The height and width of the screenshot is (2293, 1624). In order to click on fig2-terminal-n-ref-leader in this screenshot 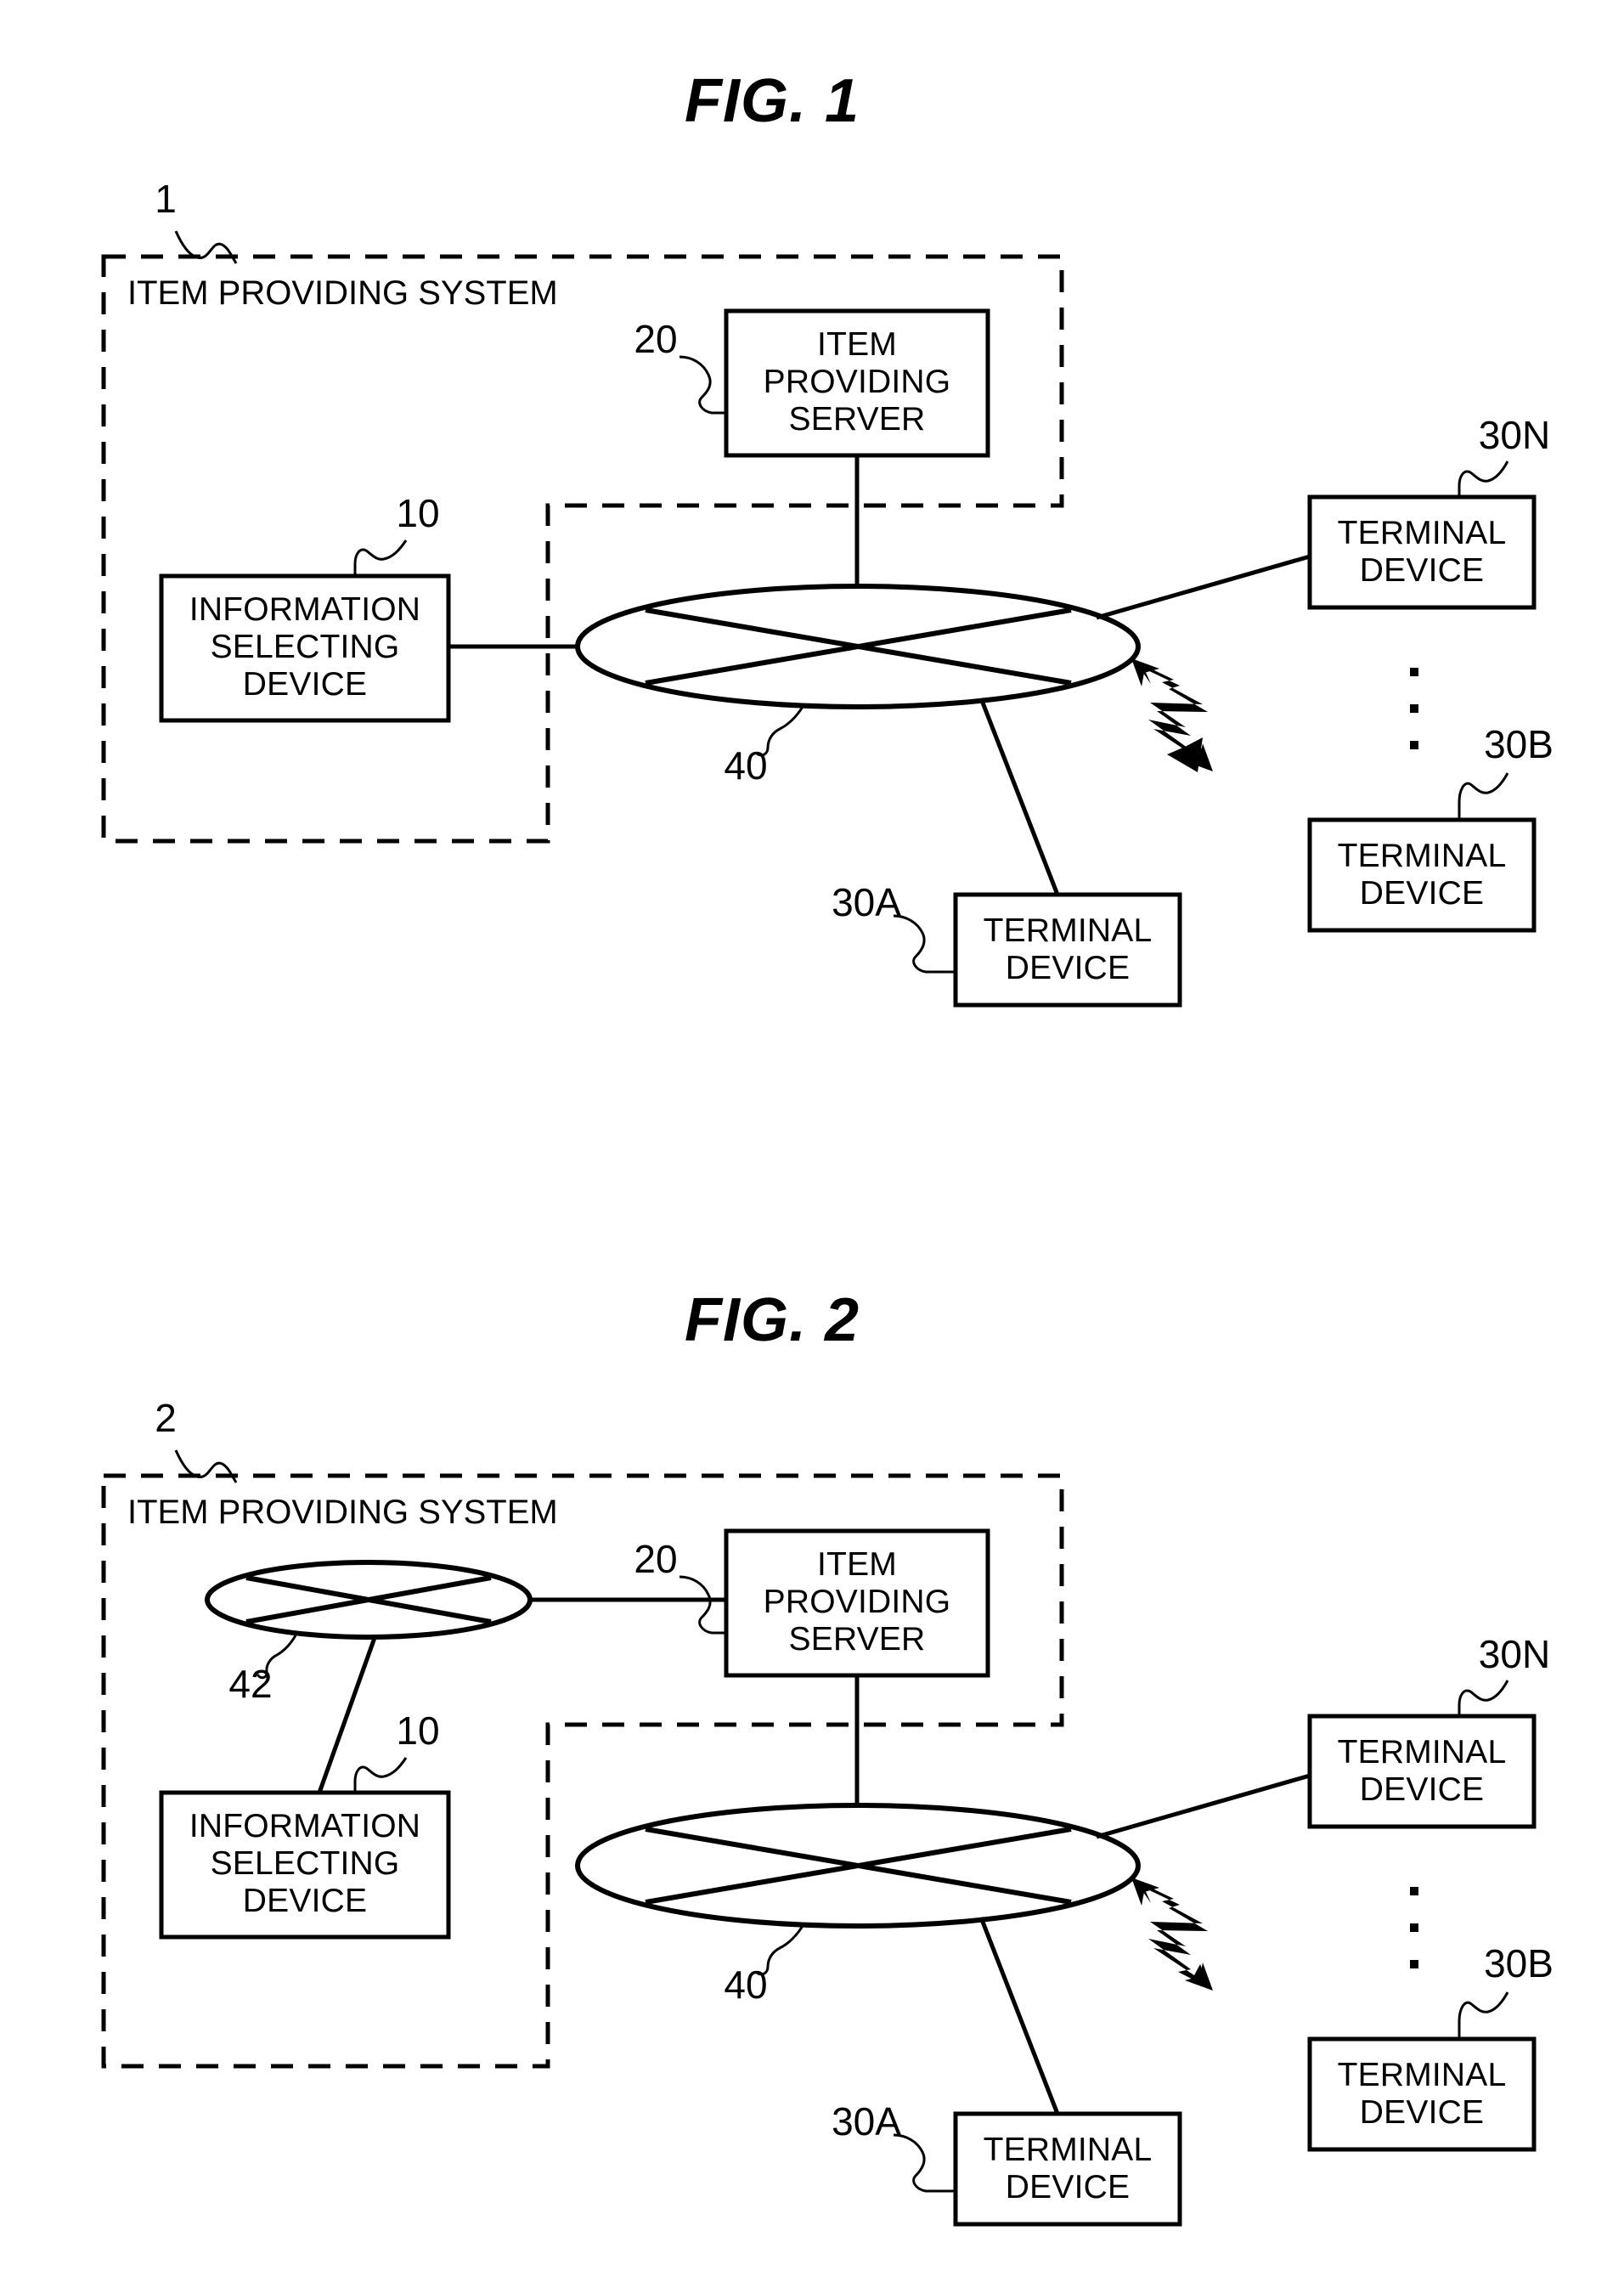, I will do `click(1484, 1698)`.